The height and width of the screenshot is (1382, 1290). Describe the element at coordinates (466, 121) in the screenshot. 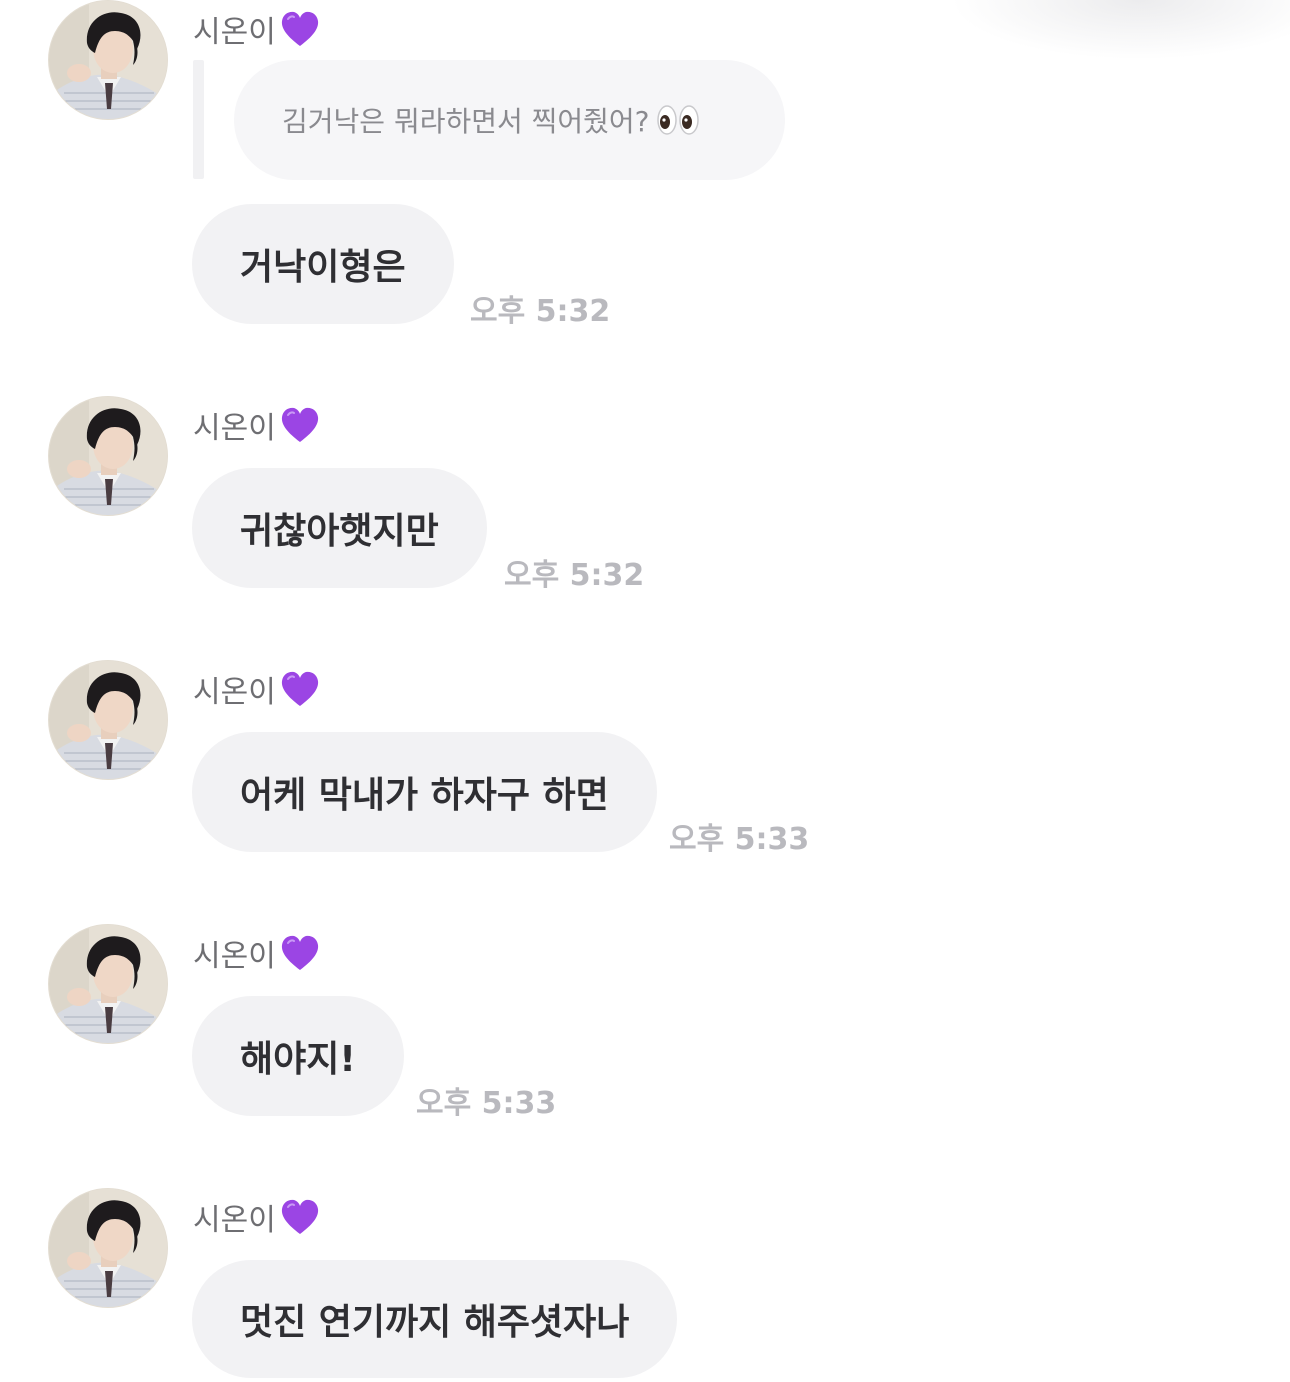

I see `reply-preview-text: 김거낙은 뭐라하면서 찍어줬어?` at that location.